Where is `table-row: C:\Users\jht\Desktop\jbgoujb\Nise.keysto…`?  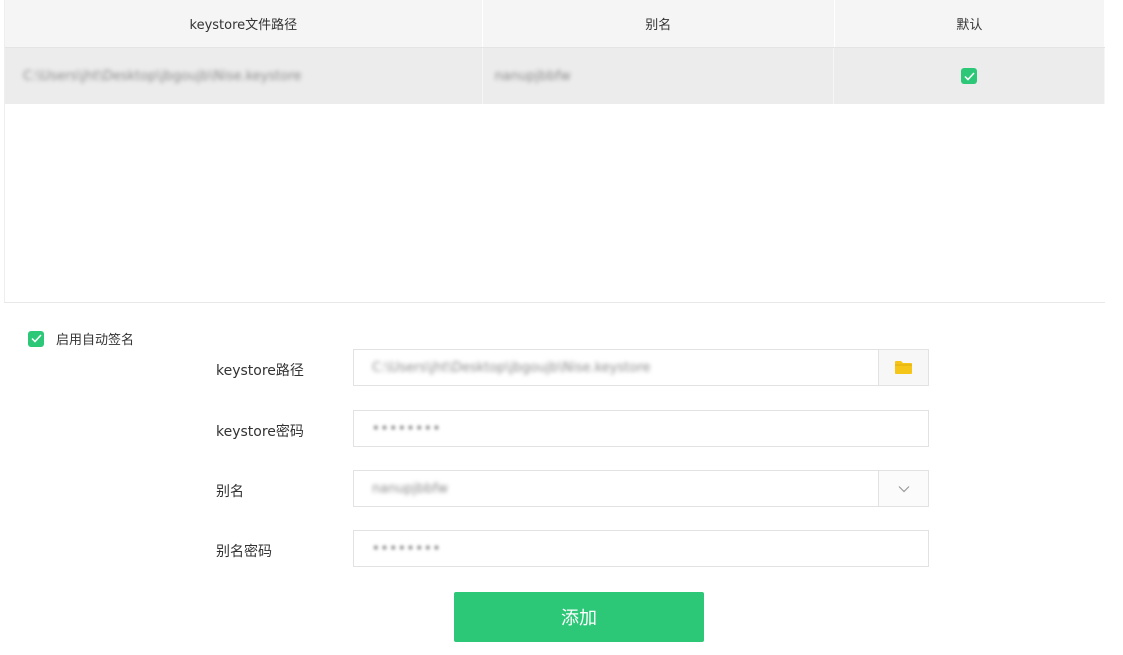 table-row: C:\Users\jht\Desktop\jbgoujb\Nise.keysto… is located at coordinates (555, 75).